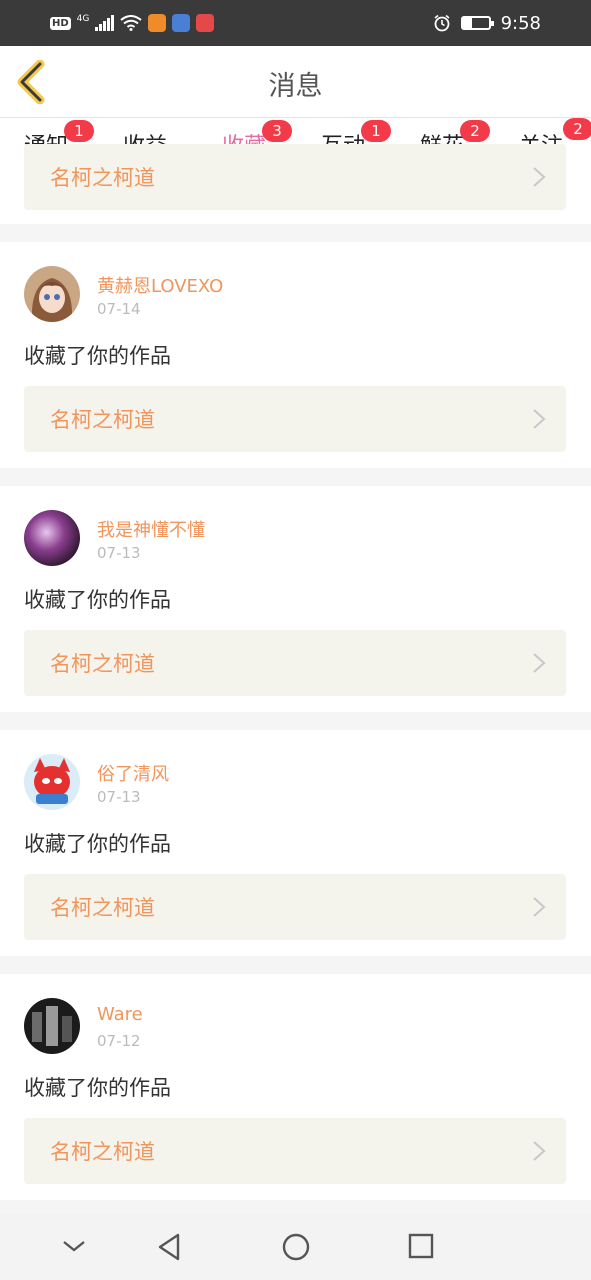 The width and height of the screenshot is (591, 1280). Describe the element at coordinates (119, 1041) in the screenshot. I see `timestamp: 07-12` at that location.